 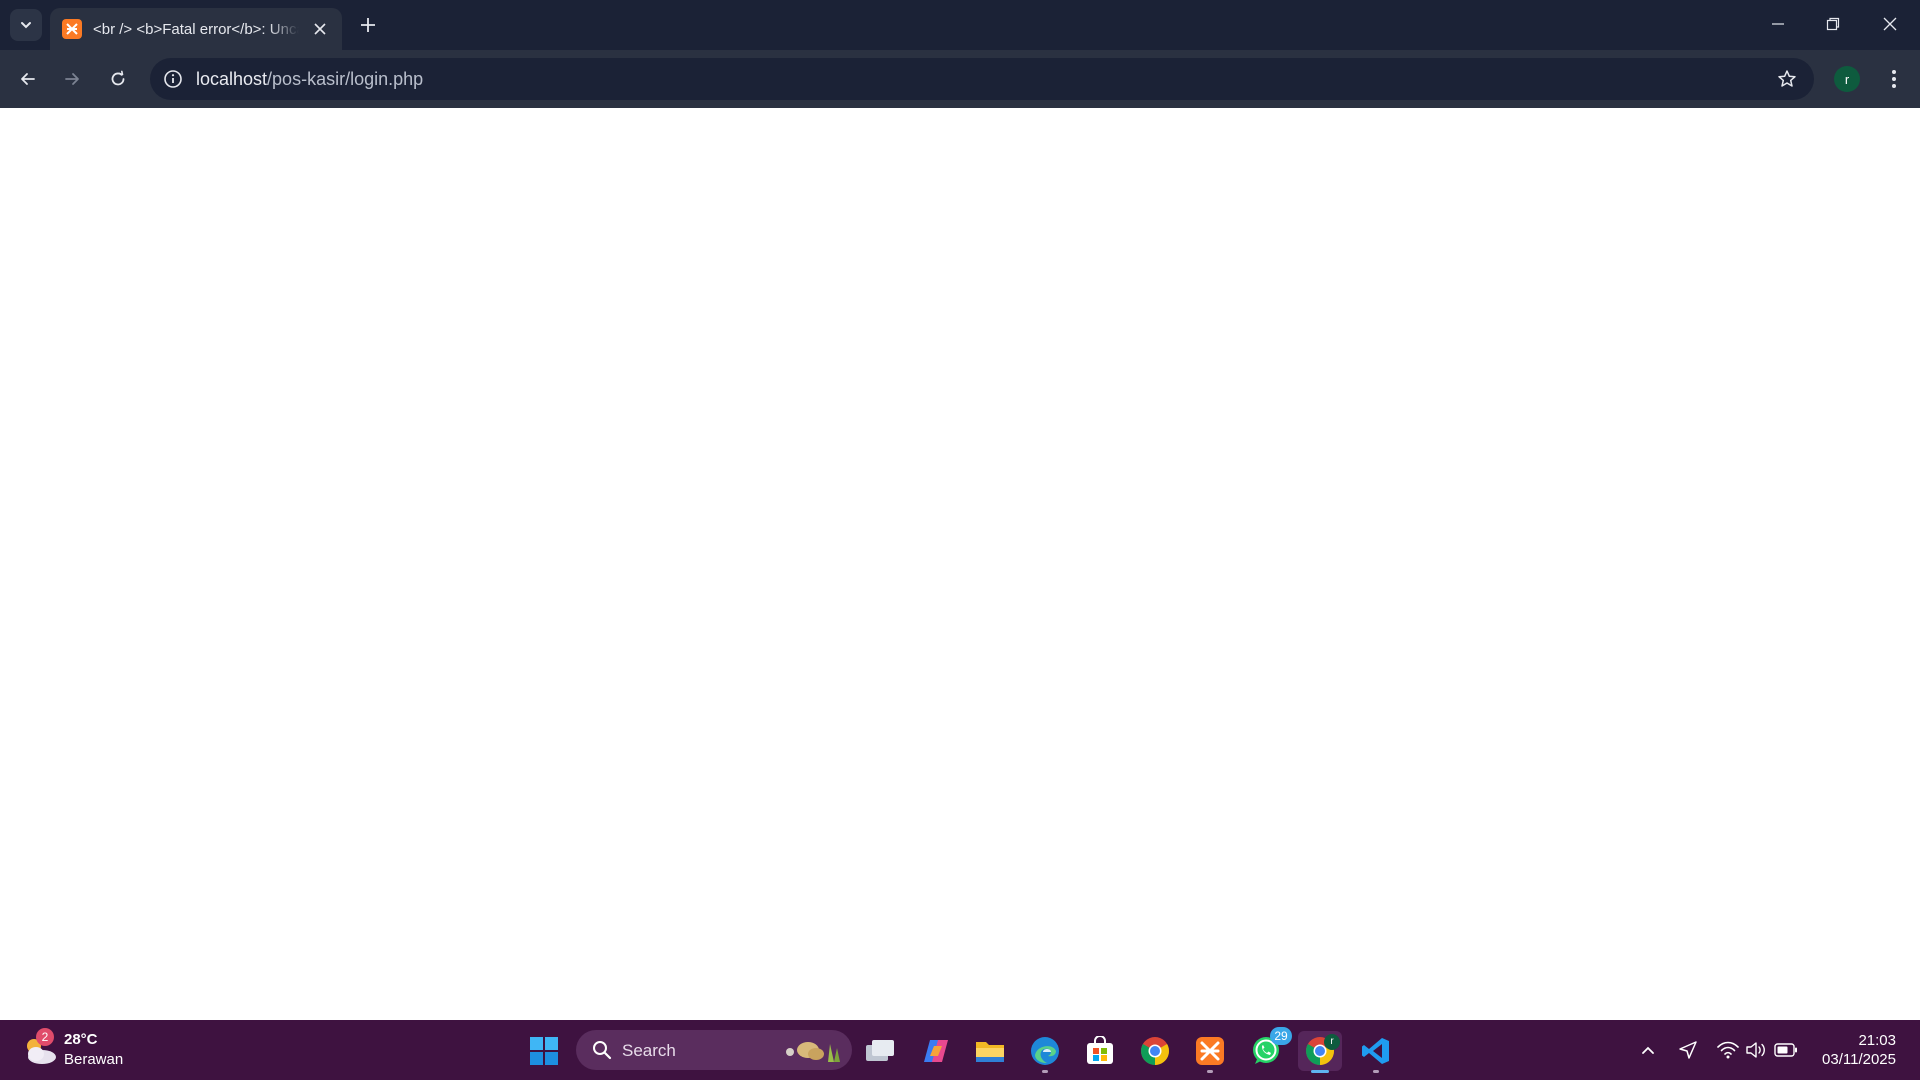 I want to click on plus-icon, so click(x=368, y=25).